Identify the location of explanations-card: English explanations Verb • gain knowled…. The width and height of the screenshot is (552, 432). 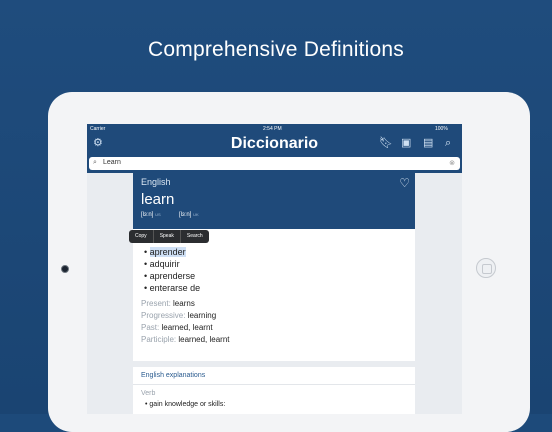
(274, 390).